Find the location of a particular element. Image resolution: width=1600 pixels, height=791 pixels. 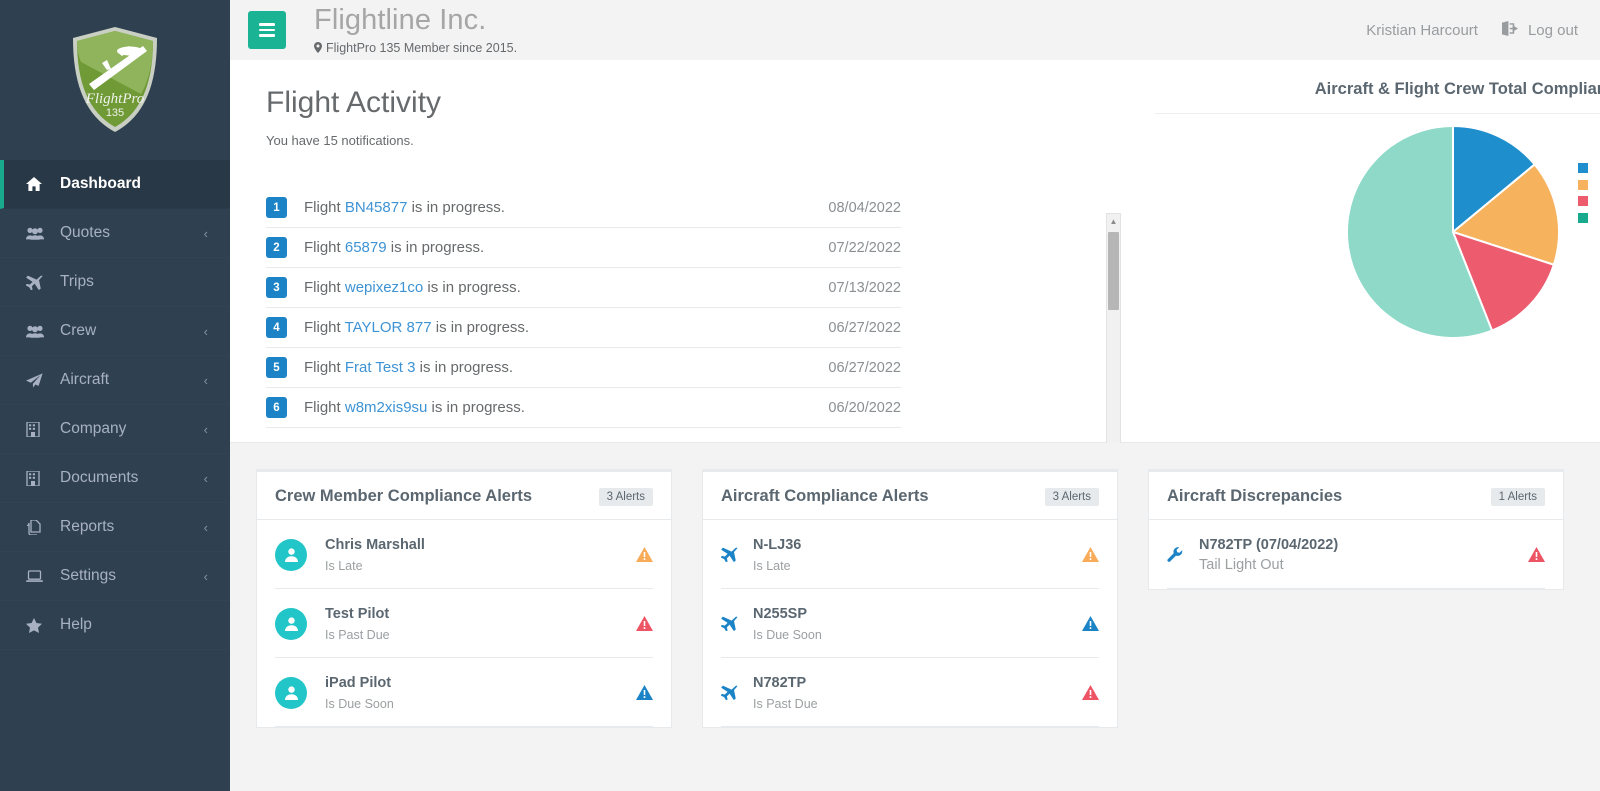

legend-item: Past Due is located at coordinates (1588, 201).